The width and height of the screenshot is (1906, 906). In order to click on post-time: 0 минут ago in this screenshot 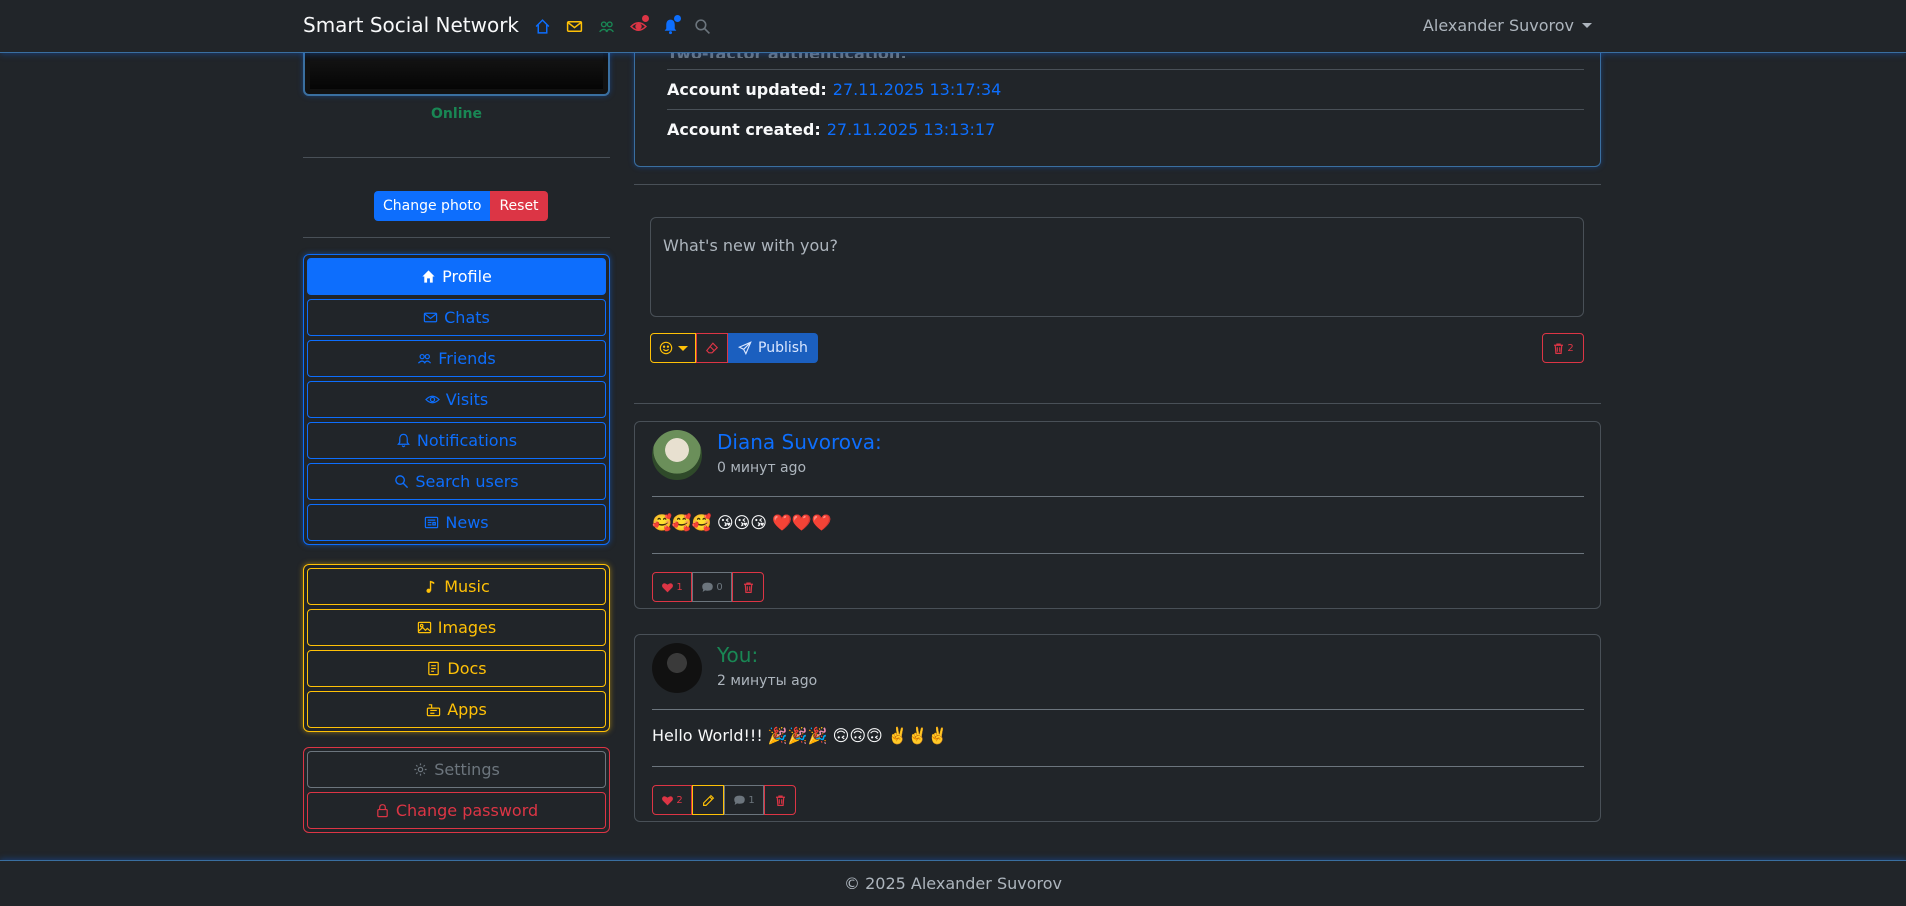, I will do `click(762, 468)`.